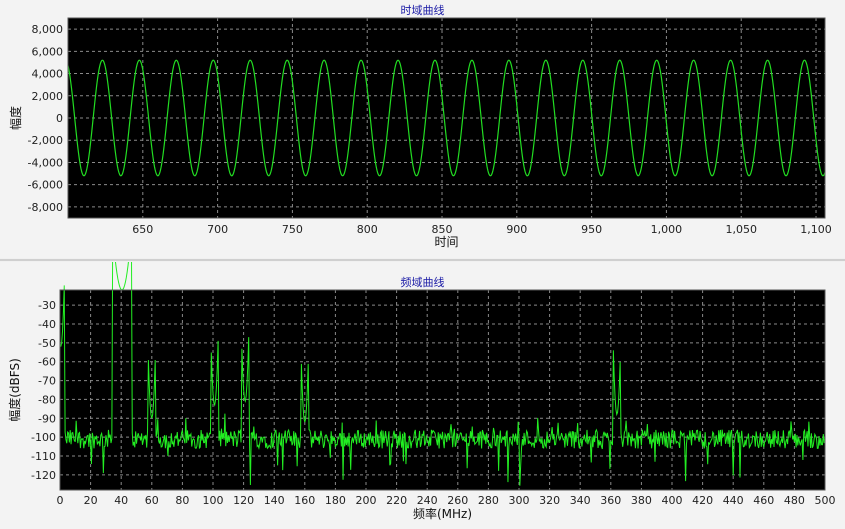  What do you see at coordinates (816, 229) in the screenshot?
I see `time-xtick-label: 1,100` at bounding box center [816, 229].